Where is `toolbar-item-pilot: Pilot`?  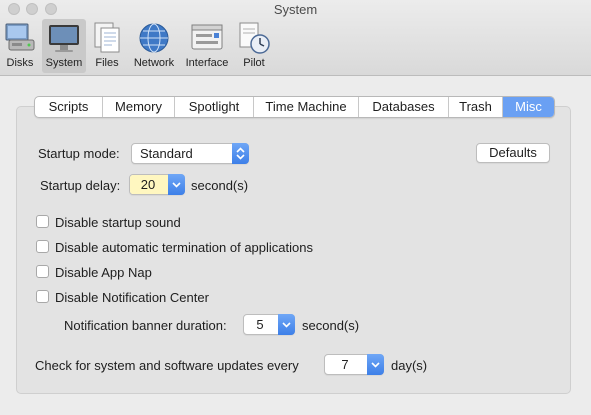 toolbar-item-pilot: Pilot is located at coordinates (254, 46).